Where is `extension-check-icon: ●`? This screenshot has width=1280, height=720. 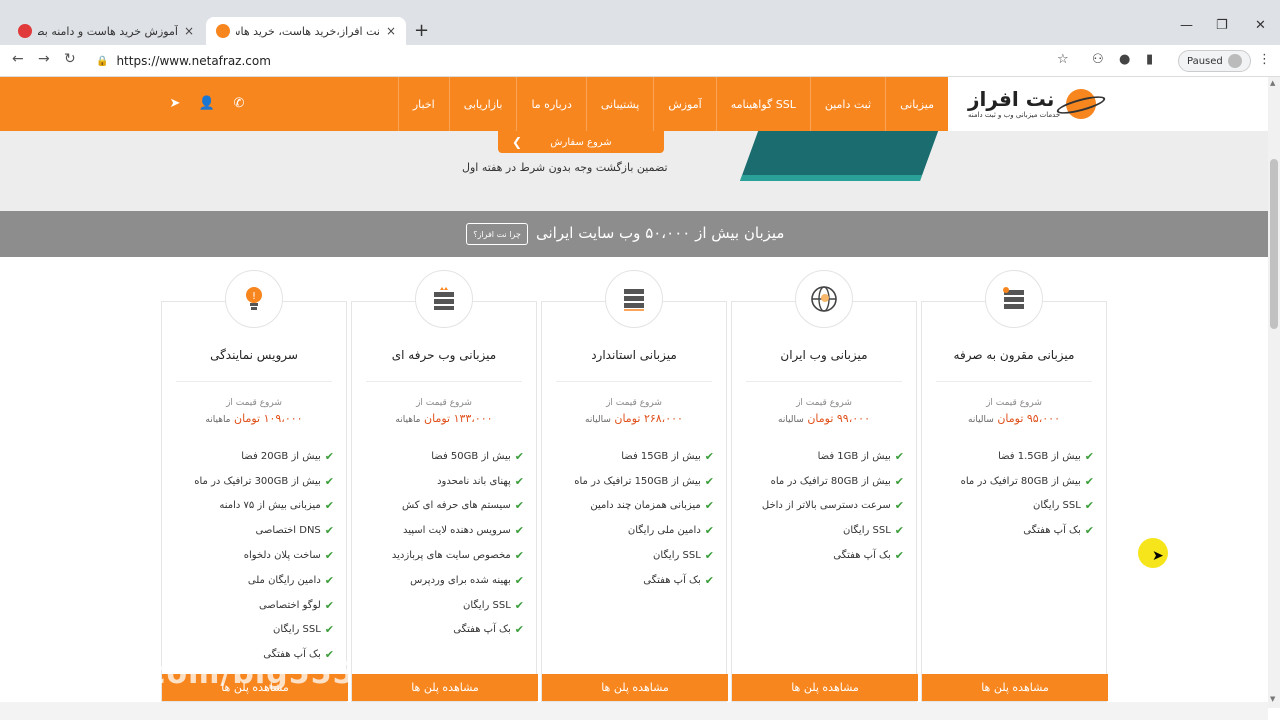
extension-check-icon: ● is located at coordinates (1124, 59).